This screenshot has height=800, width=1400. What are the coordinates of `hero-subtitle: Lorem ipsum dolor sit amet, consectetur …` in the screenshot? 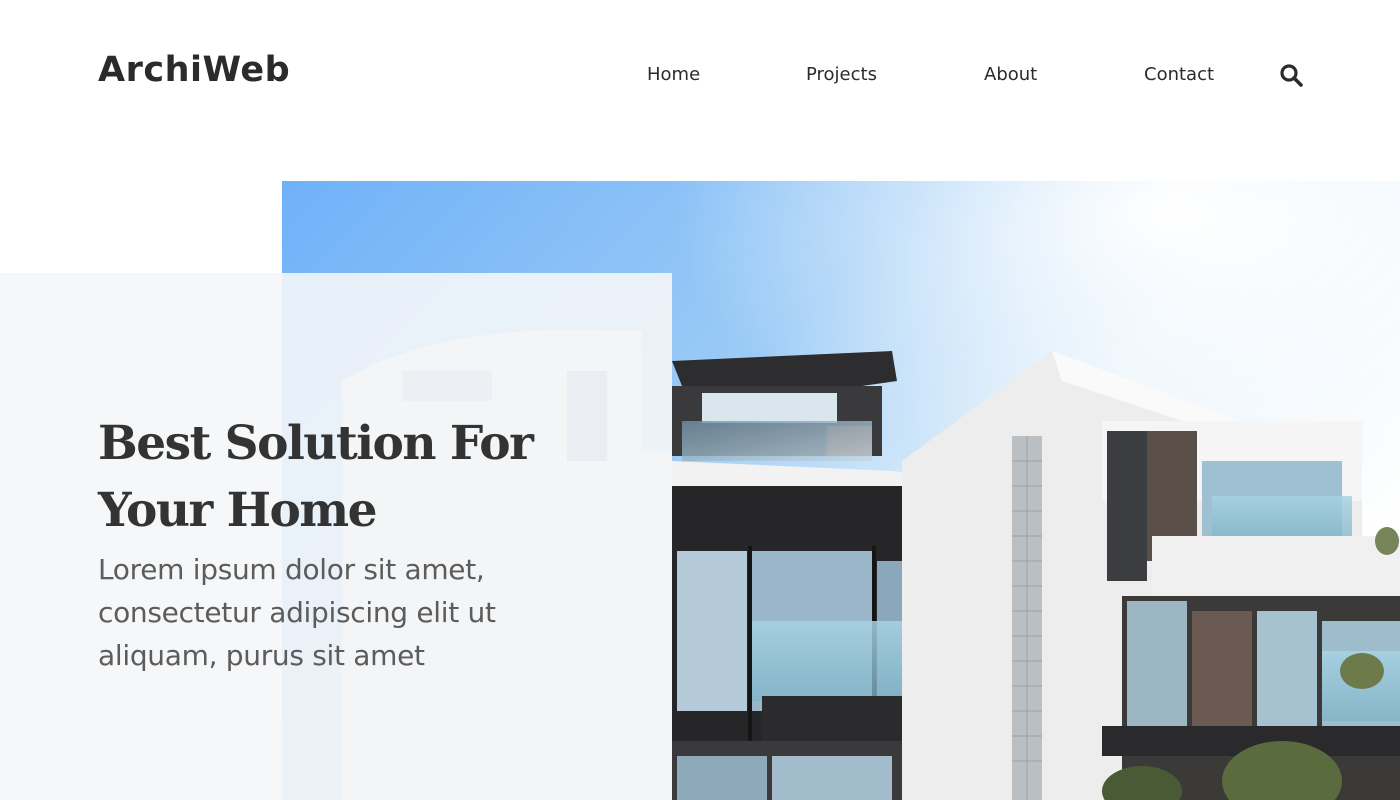 It's located at (297, 612).